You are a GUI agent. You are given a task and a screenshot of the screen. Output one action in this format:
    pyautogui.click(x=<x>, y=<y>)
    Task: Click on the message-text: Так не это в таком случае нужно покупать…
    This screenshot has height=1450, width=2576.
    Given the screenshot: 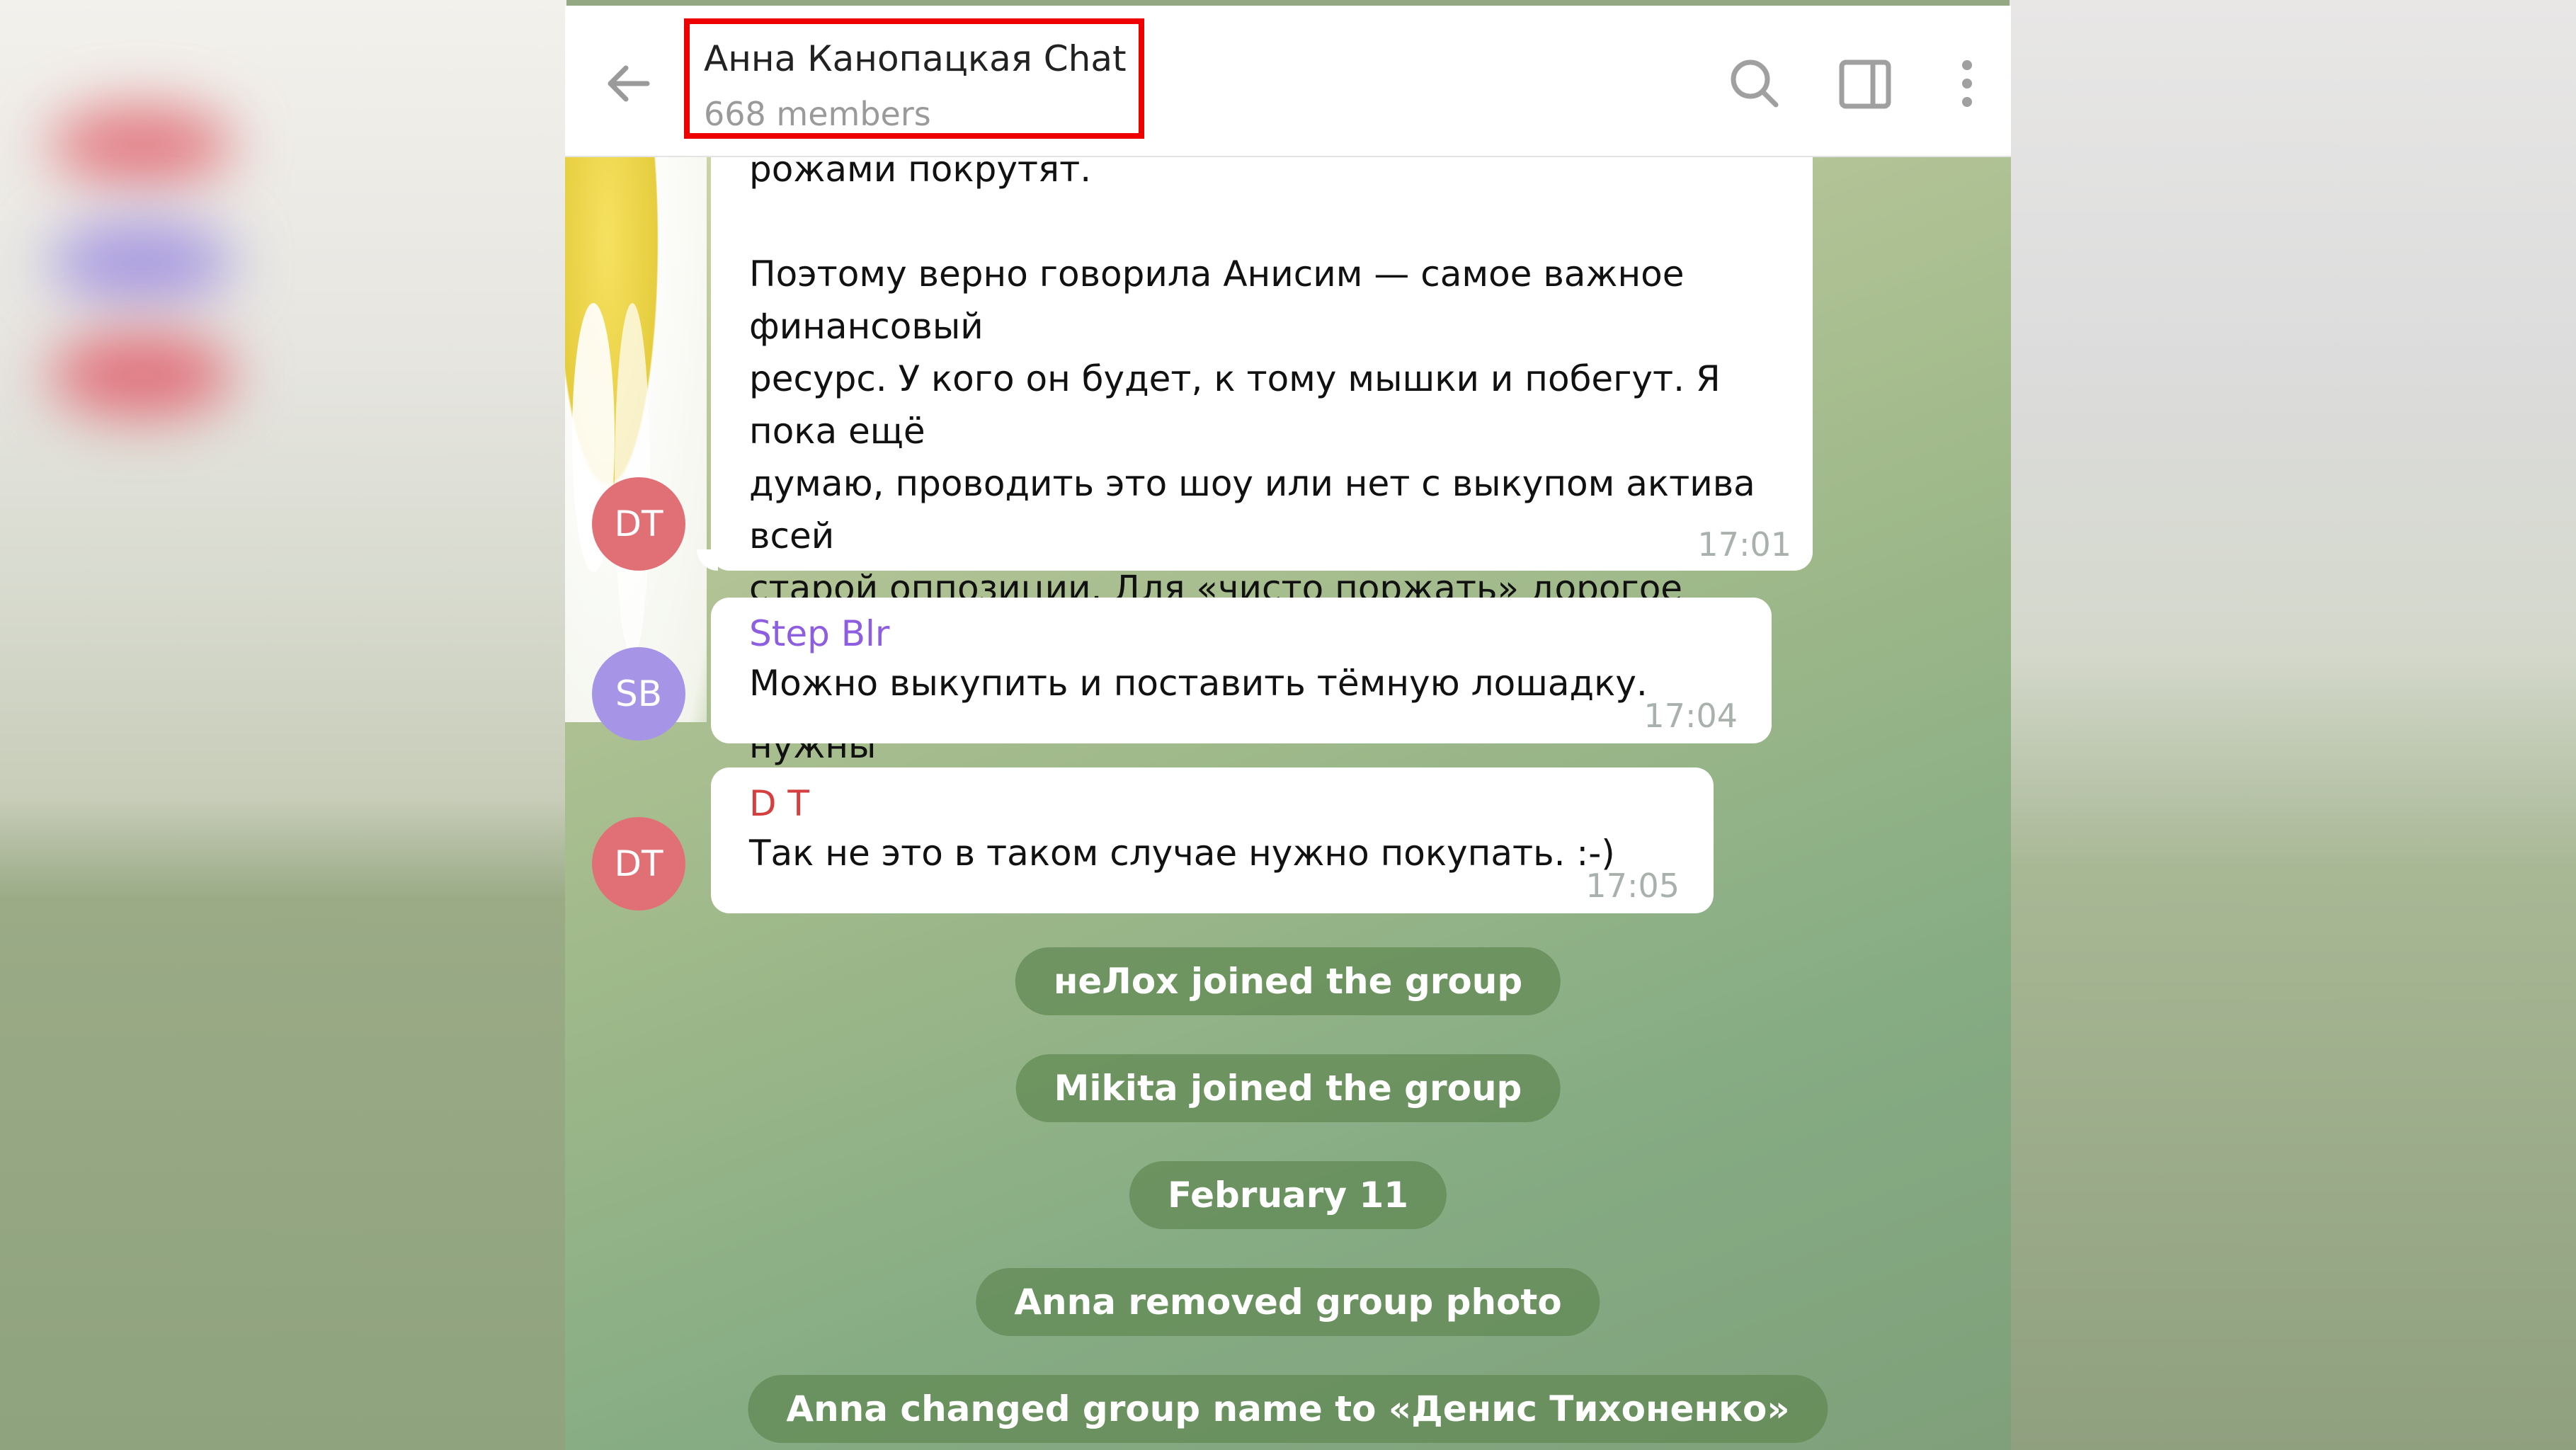 What is the action you would take?
    pyautogui.click(x=1182, y=853)
    